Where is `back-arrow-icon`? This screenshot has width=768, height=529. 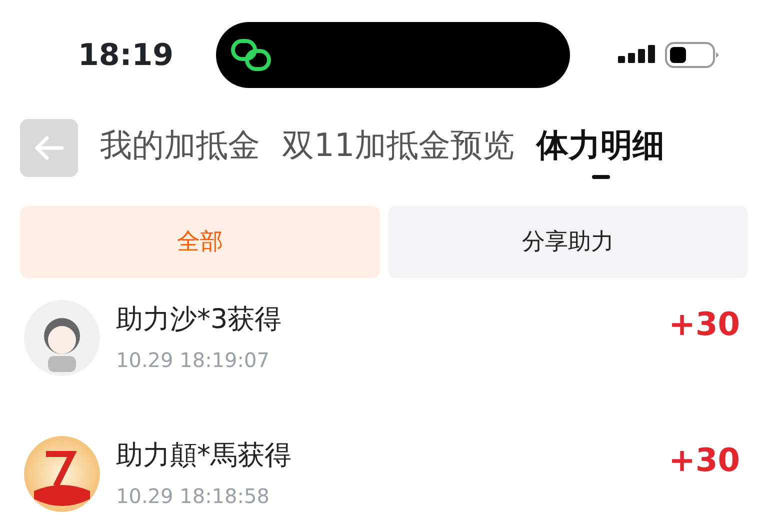
back-arrow-icon is located at coordinates (49, 148).